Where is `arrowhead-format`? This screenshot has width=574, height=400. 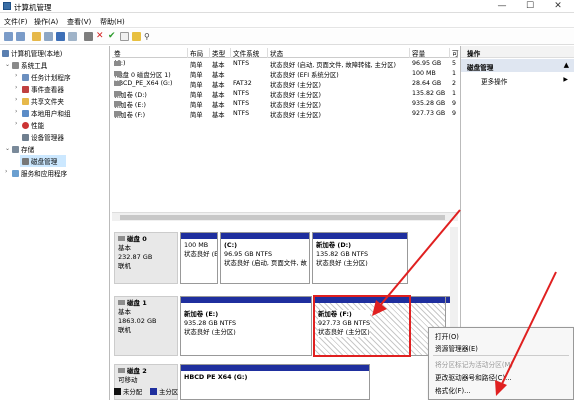 arrowhead-format is located at coordinates (501, 388).